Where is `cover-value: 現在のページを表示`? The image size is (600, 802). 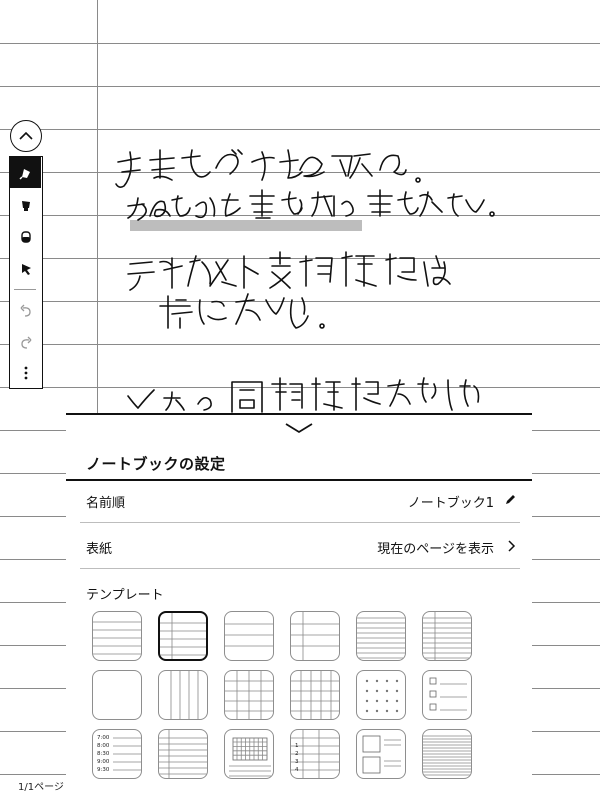
cover-value: 現在のページを表示 is located at coordinates (435, 549).